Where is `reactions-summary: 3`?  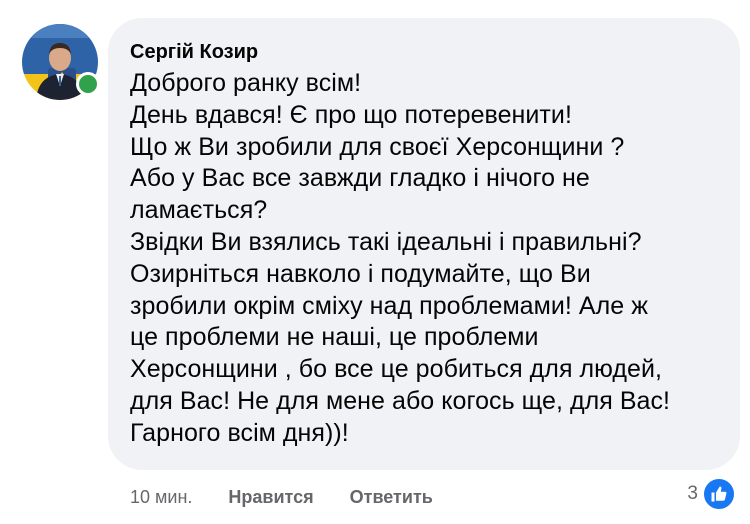 reactions-summary: 3 is located at coordinates (711, 494).